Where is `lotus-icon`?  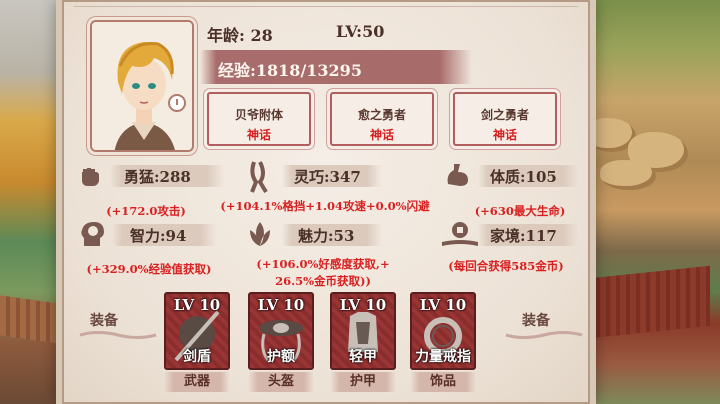 lotus-icon is located at coordinates (260, 234).